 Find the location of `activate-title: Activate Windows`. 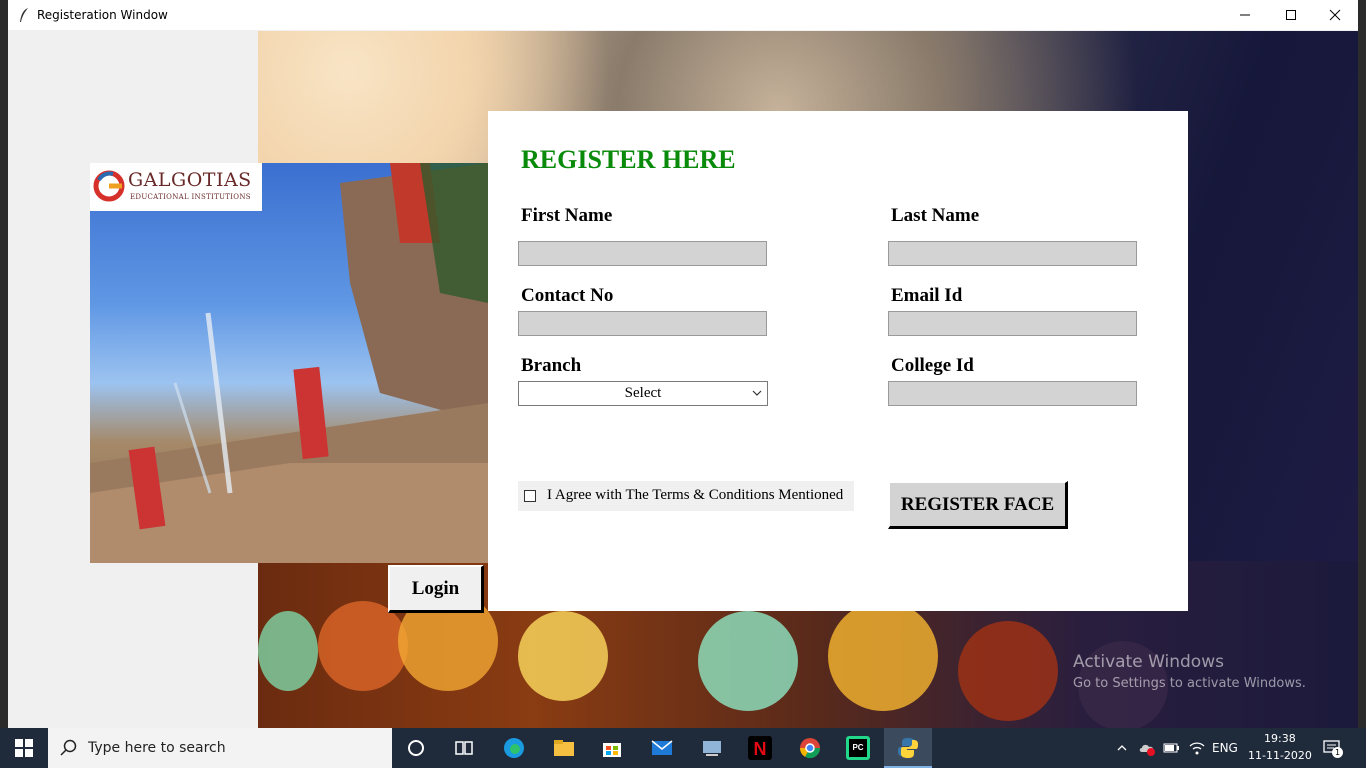

activate-title: Activate Windows is located at coordinates (1148, 662).